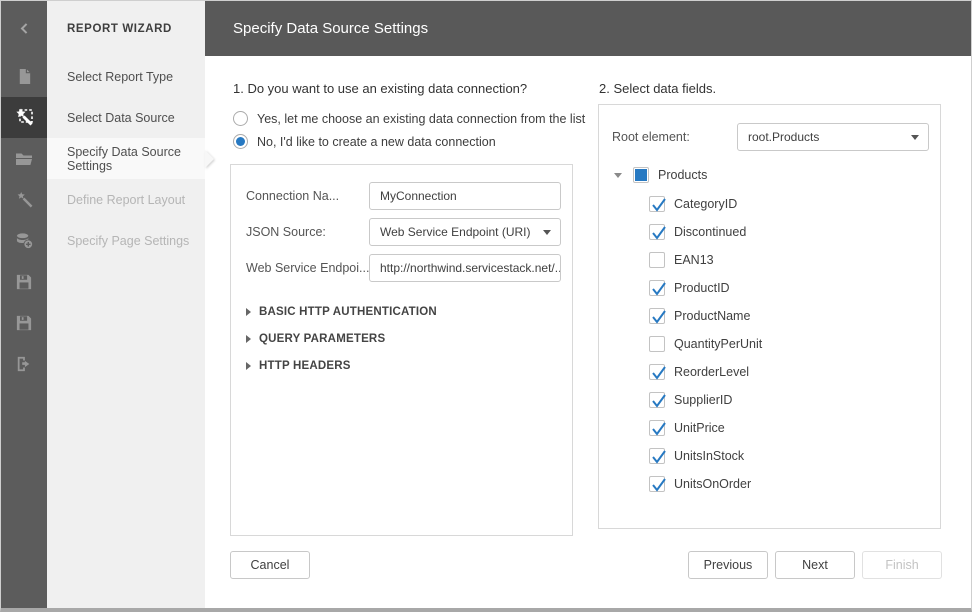 Image resolution: width=972 pixels, height=612 pixels. Describe the element at coordinates (270, 565) in the screenshot. I see `cancel-button: Cancel` at that location.